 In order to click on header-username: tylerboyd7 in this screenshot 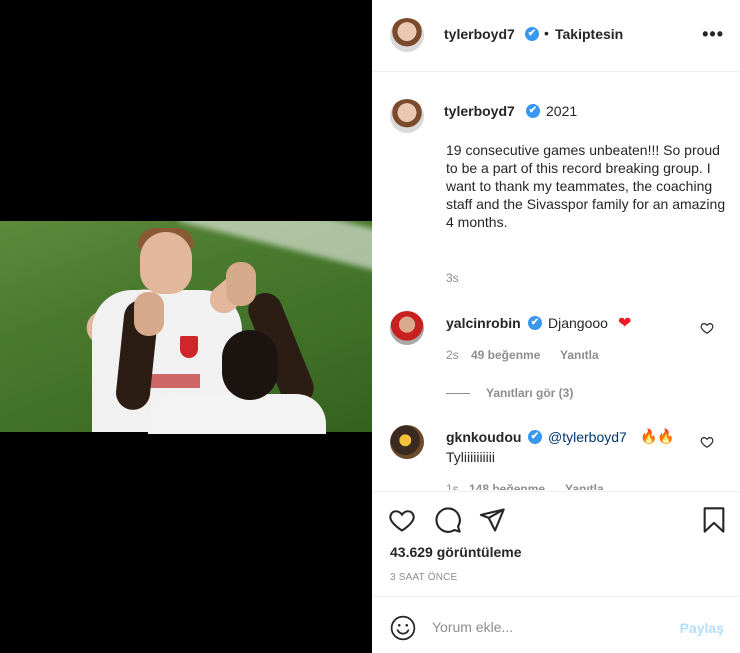, I will do `click(479, 34)`.